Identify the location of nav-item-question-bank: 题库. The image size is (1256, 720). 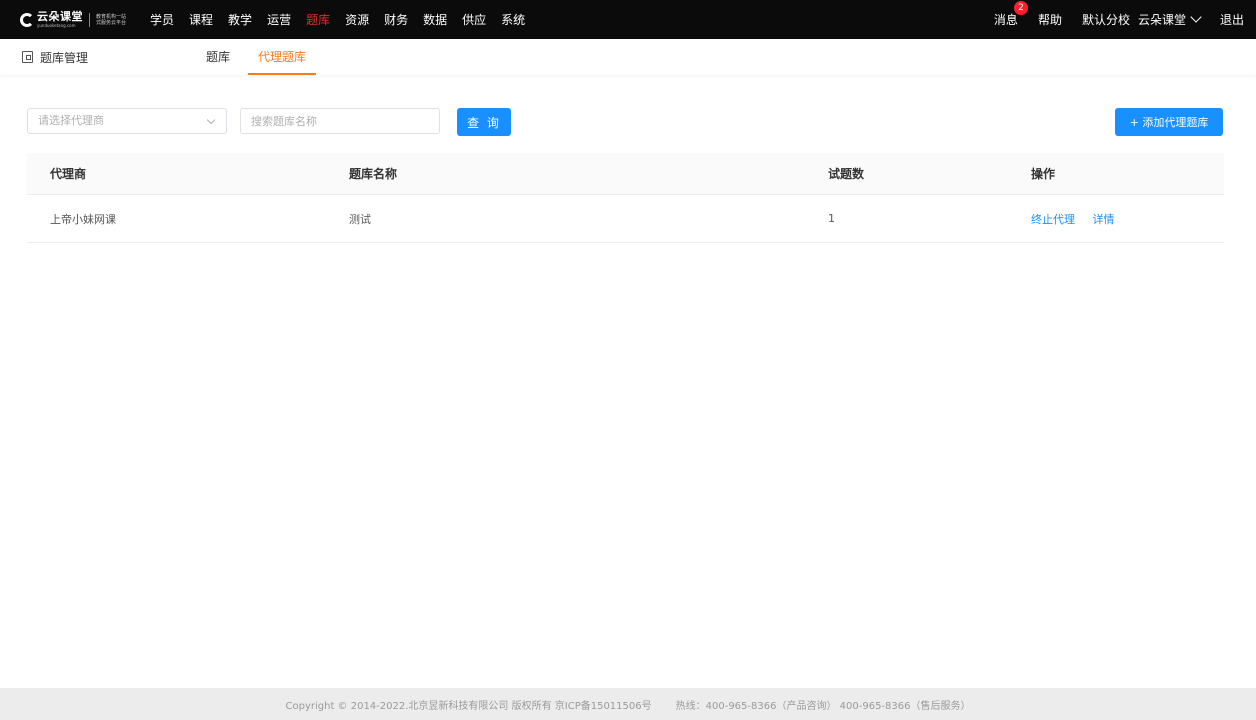
(318, 19).